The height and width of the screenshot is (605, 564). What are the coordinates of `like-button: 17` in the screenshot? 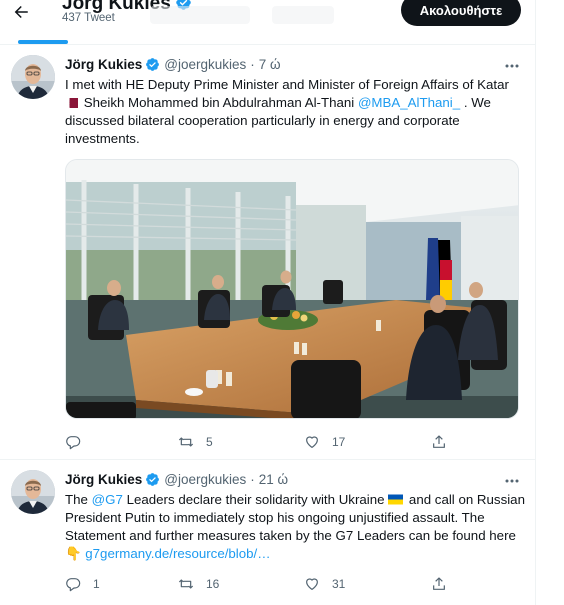 It's located at (324, 442).